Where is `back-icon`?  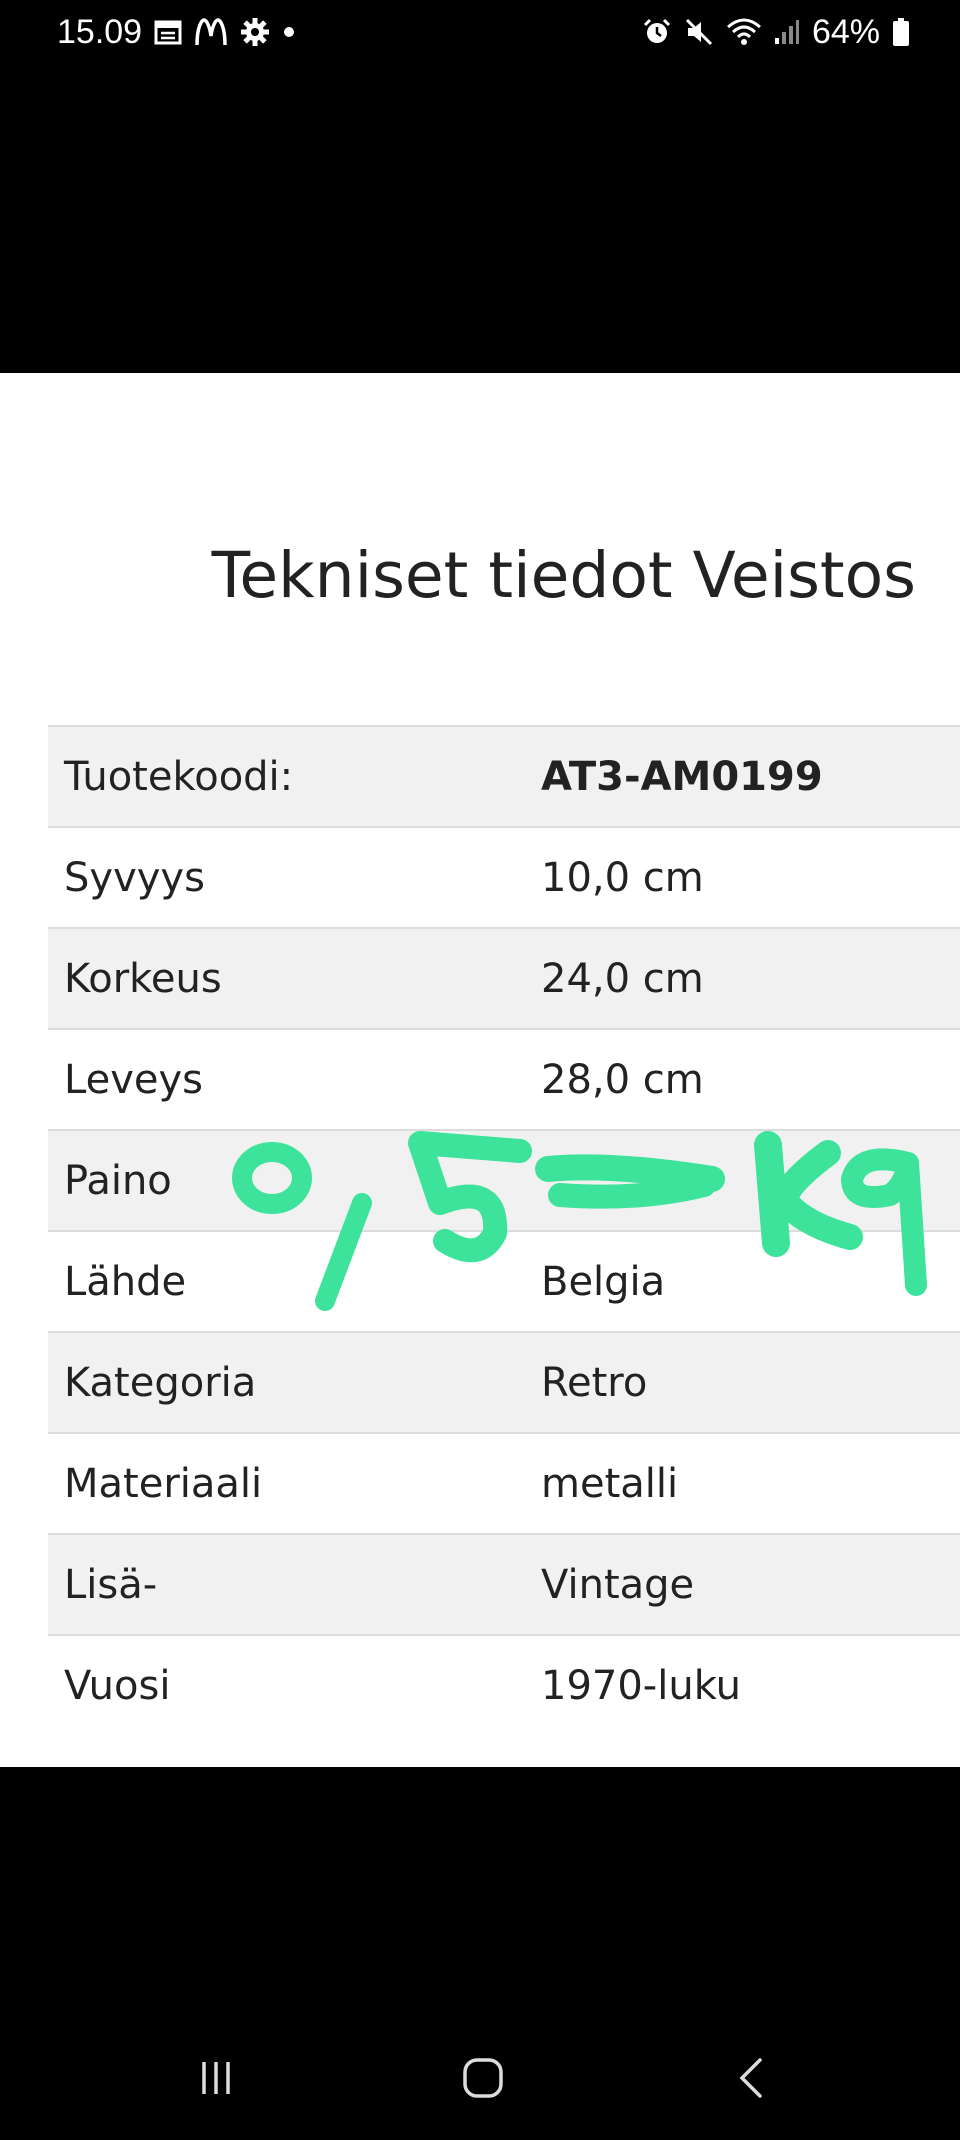 back-icon is located at coordinates (752, 2080).